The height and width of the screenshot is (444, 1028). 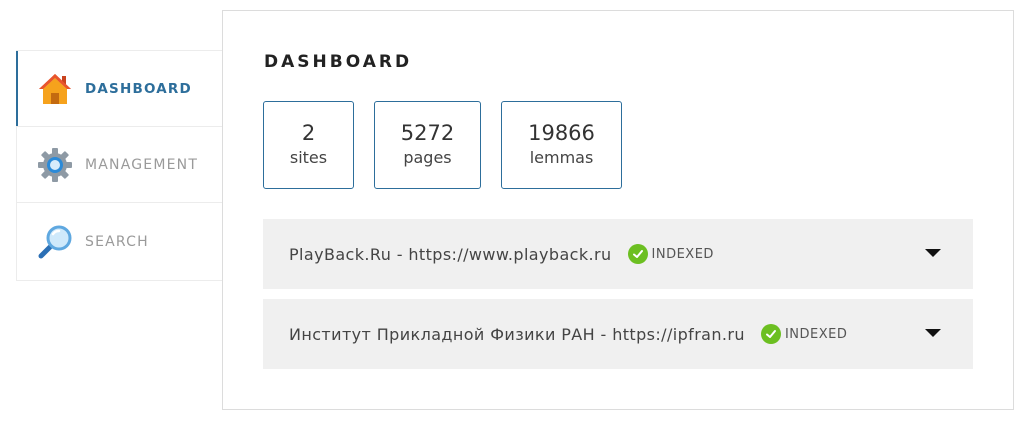 I want to click on sidebar-item-search: SEARCH, so click(x=120, y=241).